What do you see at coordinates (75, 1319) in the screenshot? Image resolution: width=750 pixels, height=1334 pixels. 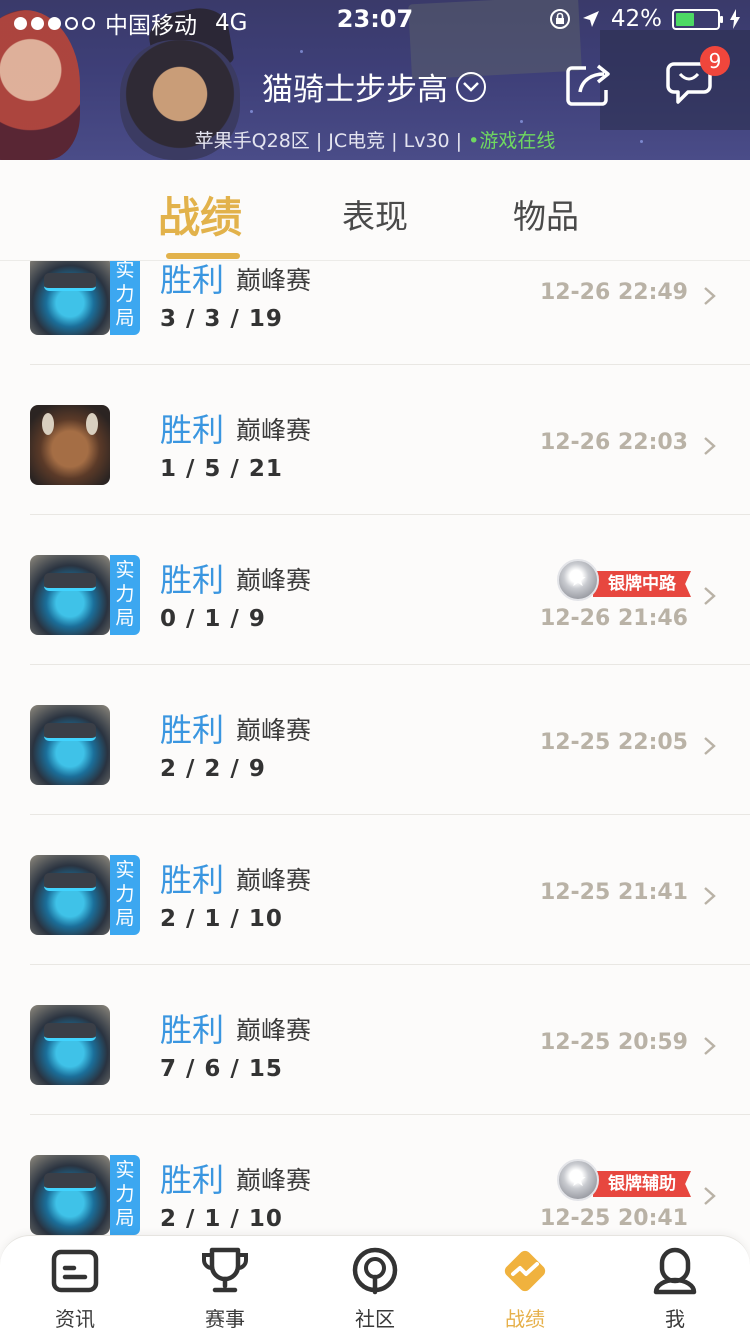 I see `nav-label: 资讯` at bounding box center [75, 1319].